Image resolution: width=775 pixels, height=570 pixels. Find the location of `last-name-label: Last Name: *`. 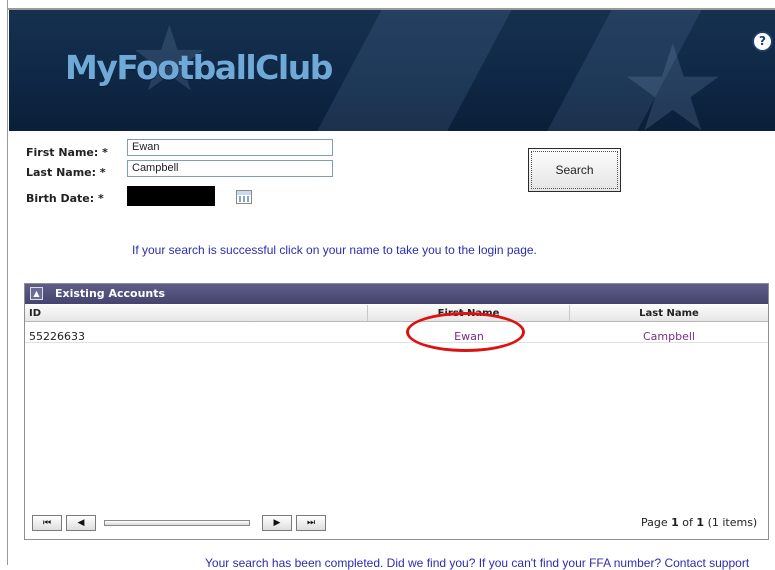

last-name-label: Last Name: * is located at coordinates (66, 172).